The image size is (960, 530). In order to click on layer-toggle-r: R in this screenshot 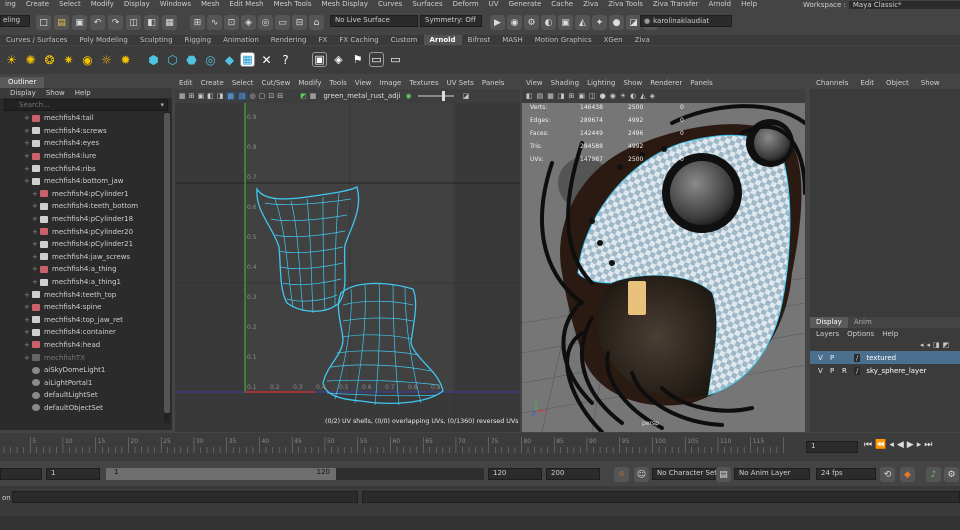, I will do `click(845, 371)`.